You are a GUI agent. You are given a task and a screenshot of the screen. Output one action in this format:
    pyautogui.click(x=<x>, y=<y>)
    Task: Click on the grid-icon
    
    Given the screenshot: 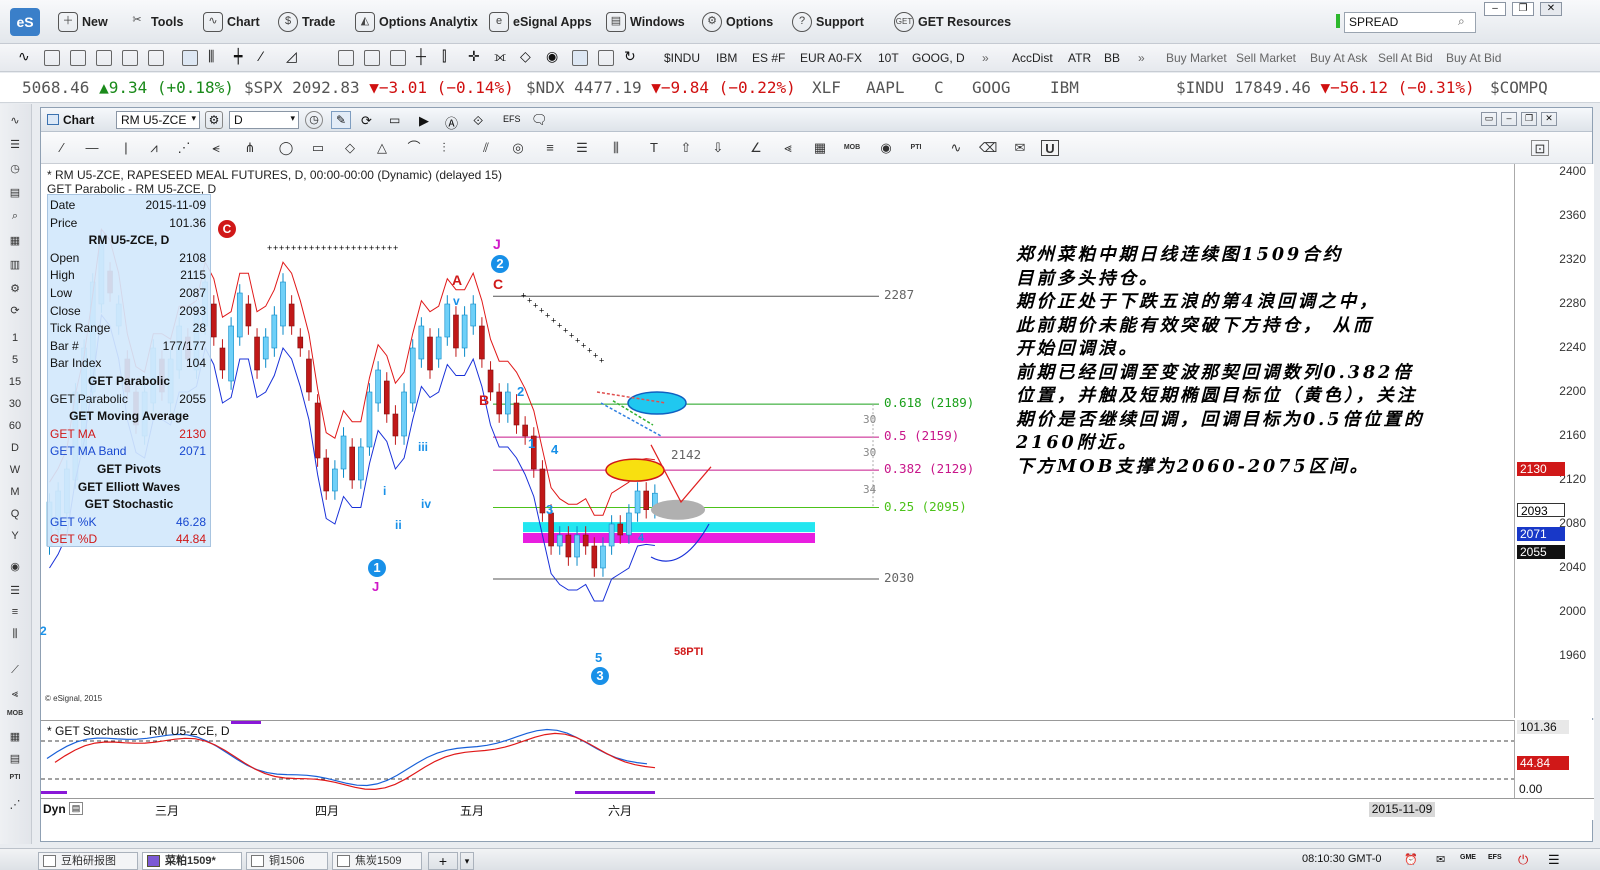 What is the action you would take?
    pyautogui.click(x=52, y=58)
    